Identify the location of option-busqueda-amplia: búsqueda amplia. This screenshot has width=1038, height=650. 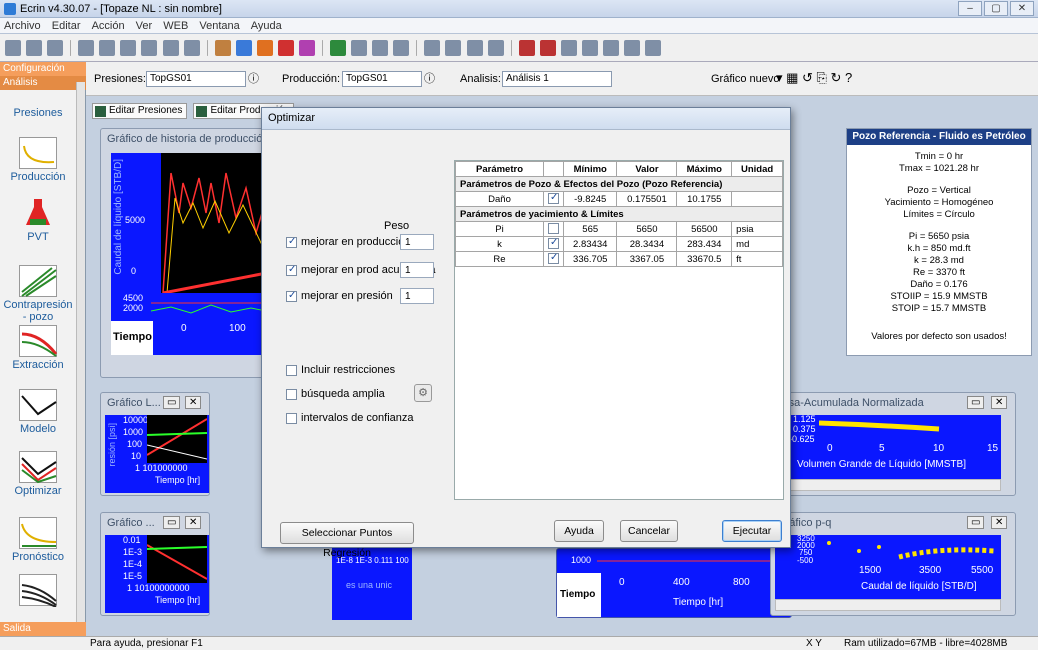
(335, 394).